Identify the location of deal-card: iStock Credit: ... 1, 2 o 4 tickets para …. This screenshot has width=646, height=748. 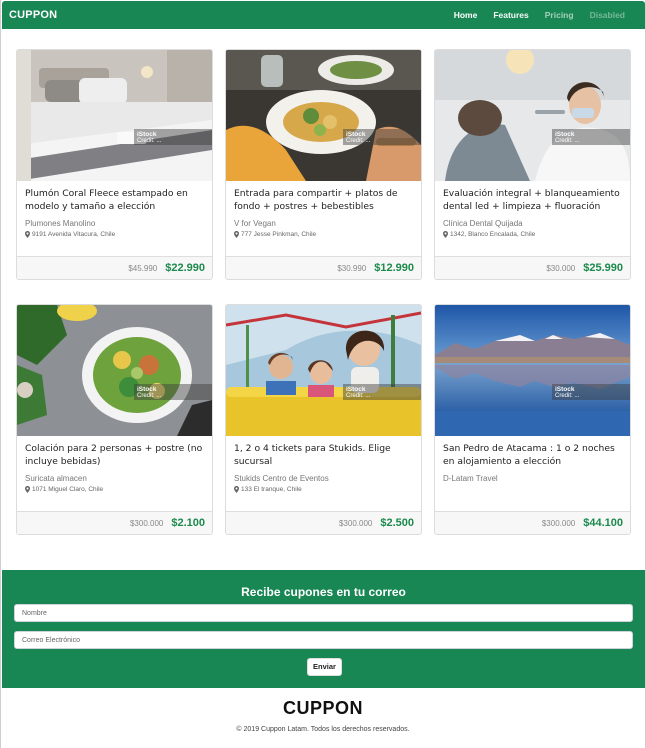
(323, 419).